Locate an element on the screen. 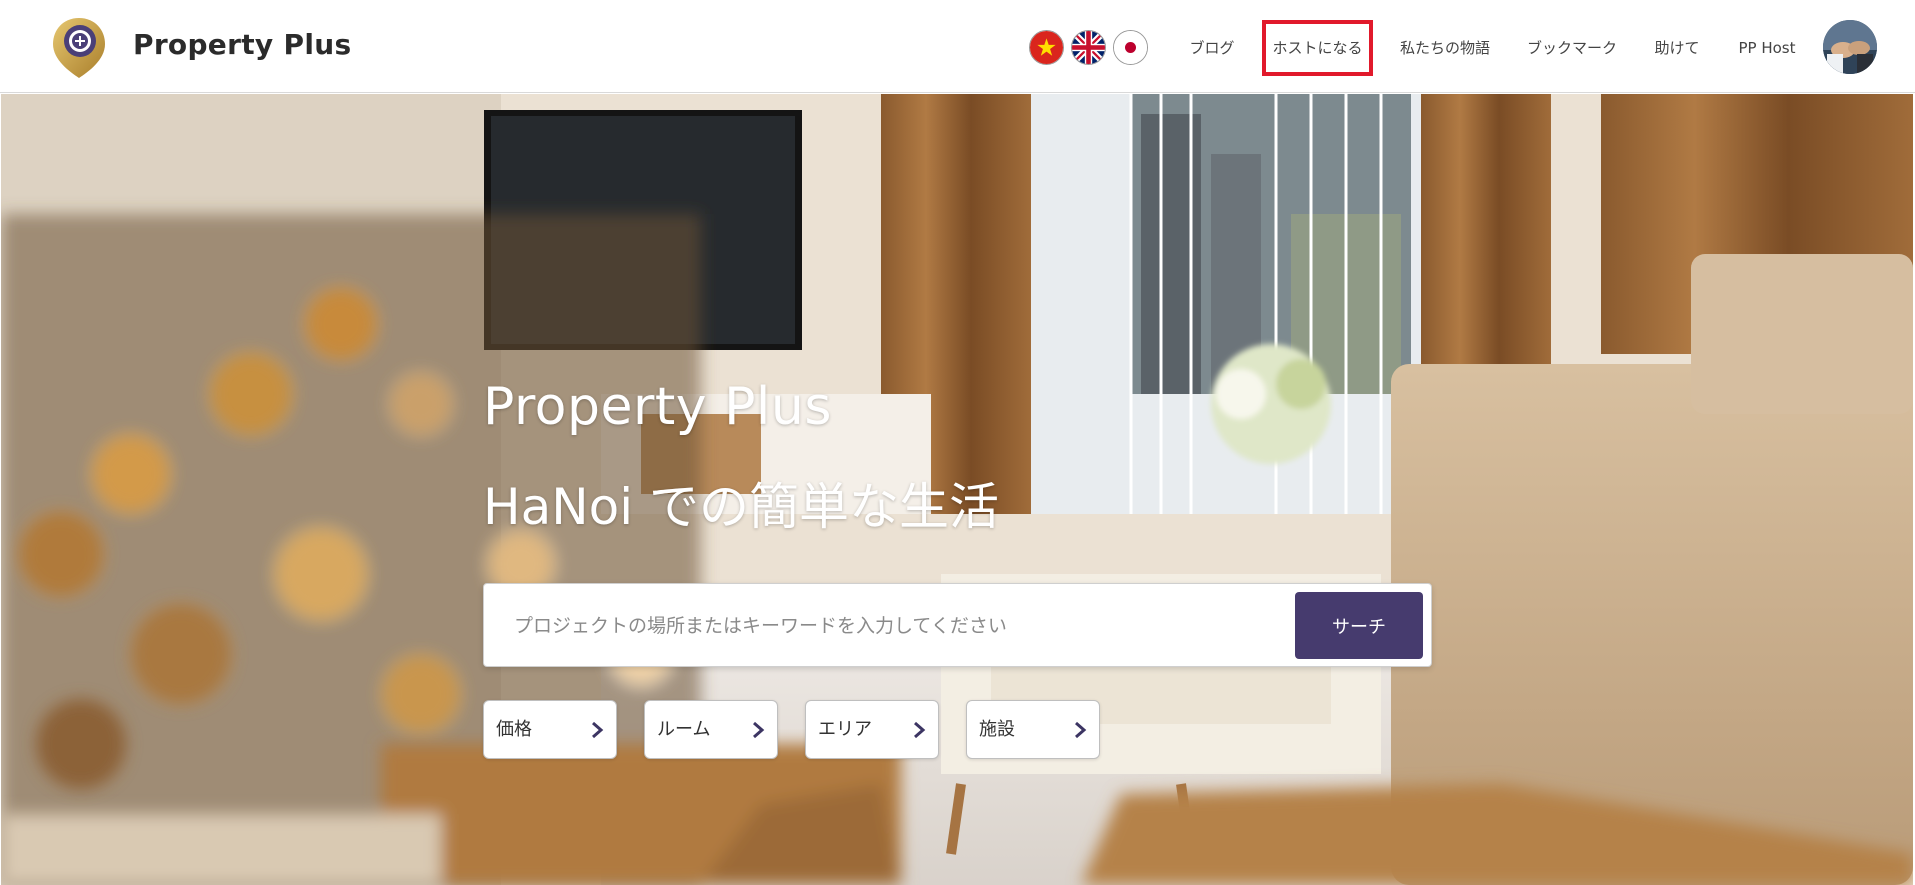  search-bar: サーチ is located at coordinates (957, 625).